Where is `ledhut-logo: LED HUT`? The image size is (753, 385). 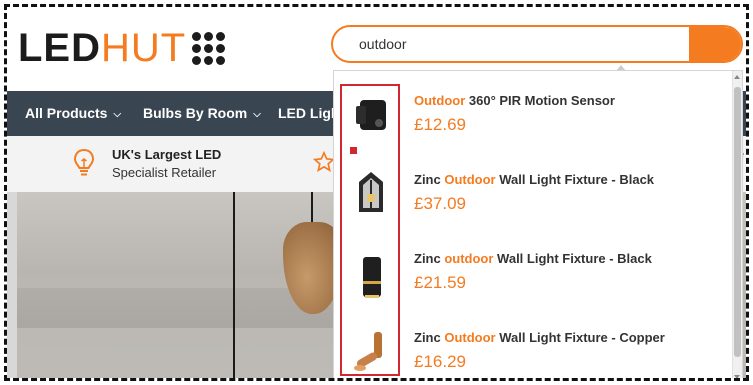
ledhut-logo: LED HUT is located at coordinates (122, 47).